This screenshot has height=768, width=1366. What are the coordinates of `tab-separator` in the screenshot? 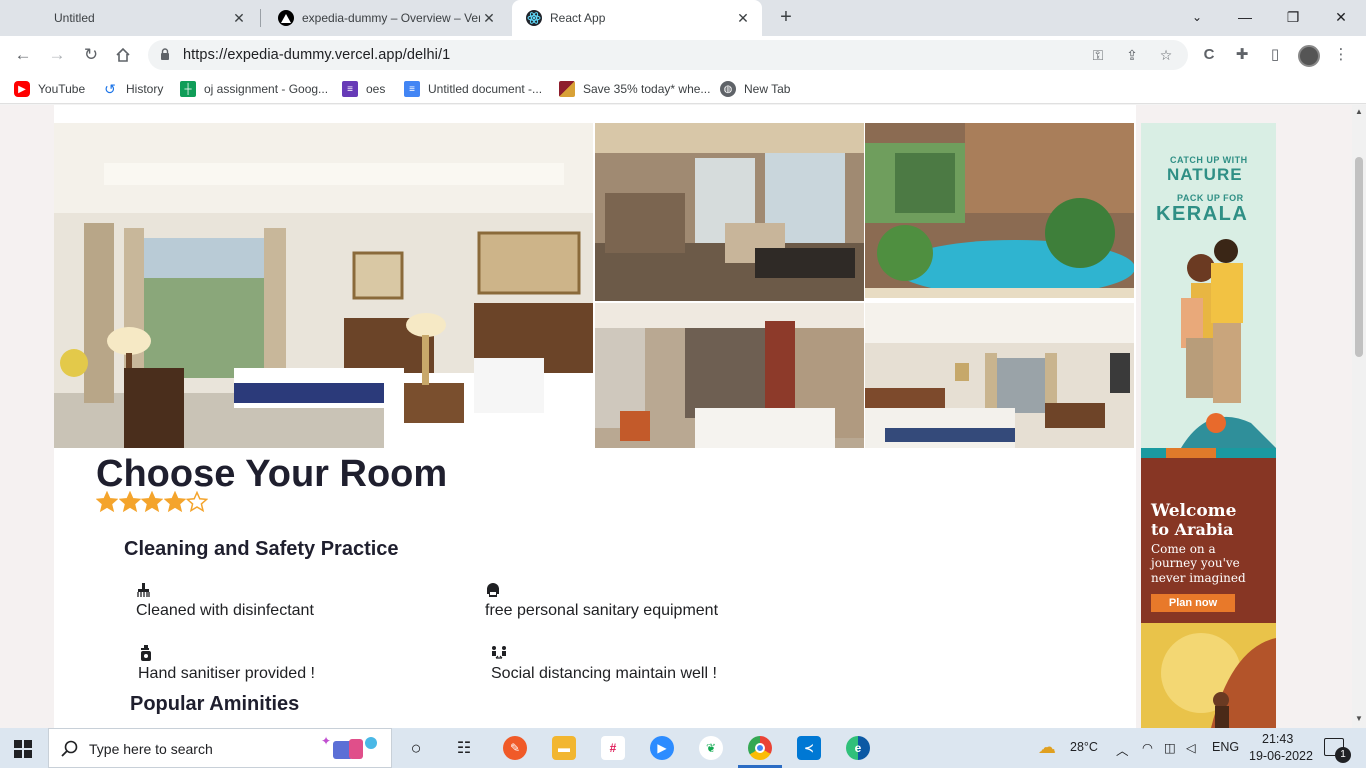 It's located at (260, 18).